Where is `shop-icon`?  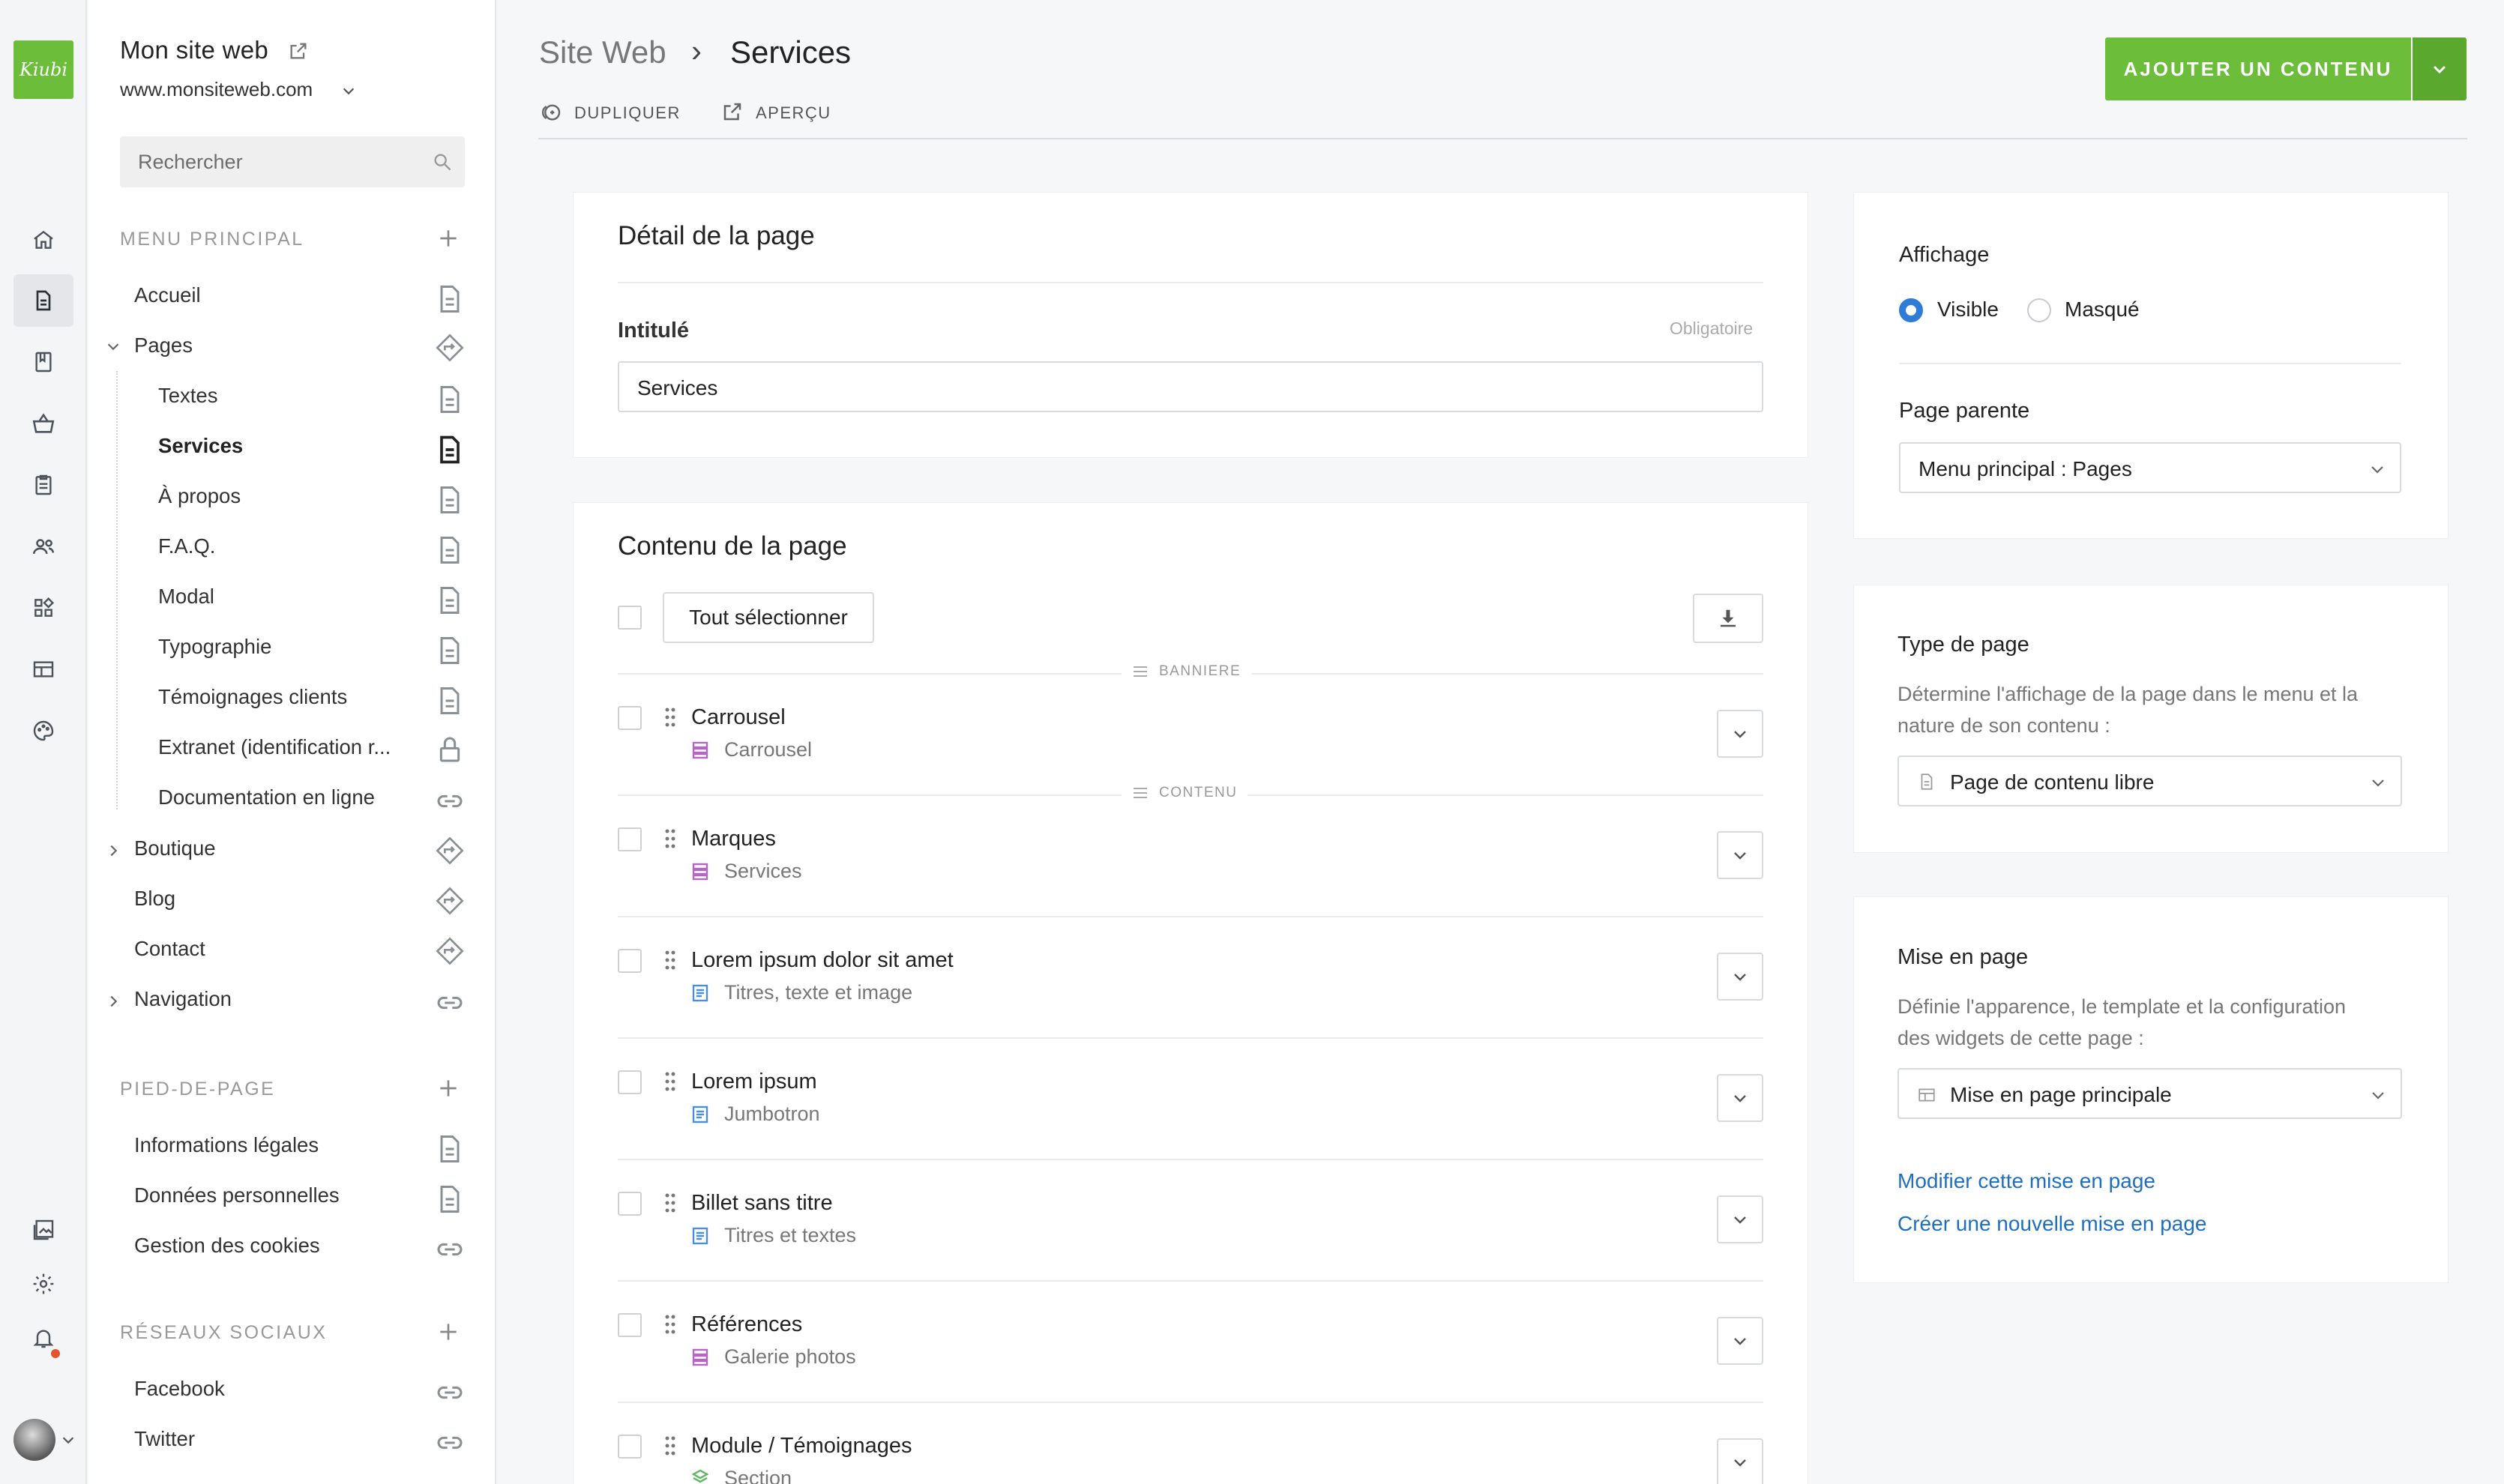
shop-icon is located at coordinates (44, 424).